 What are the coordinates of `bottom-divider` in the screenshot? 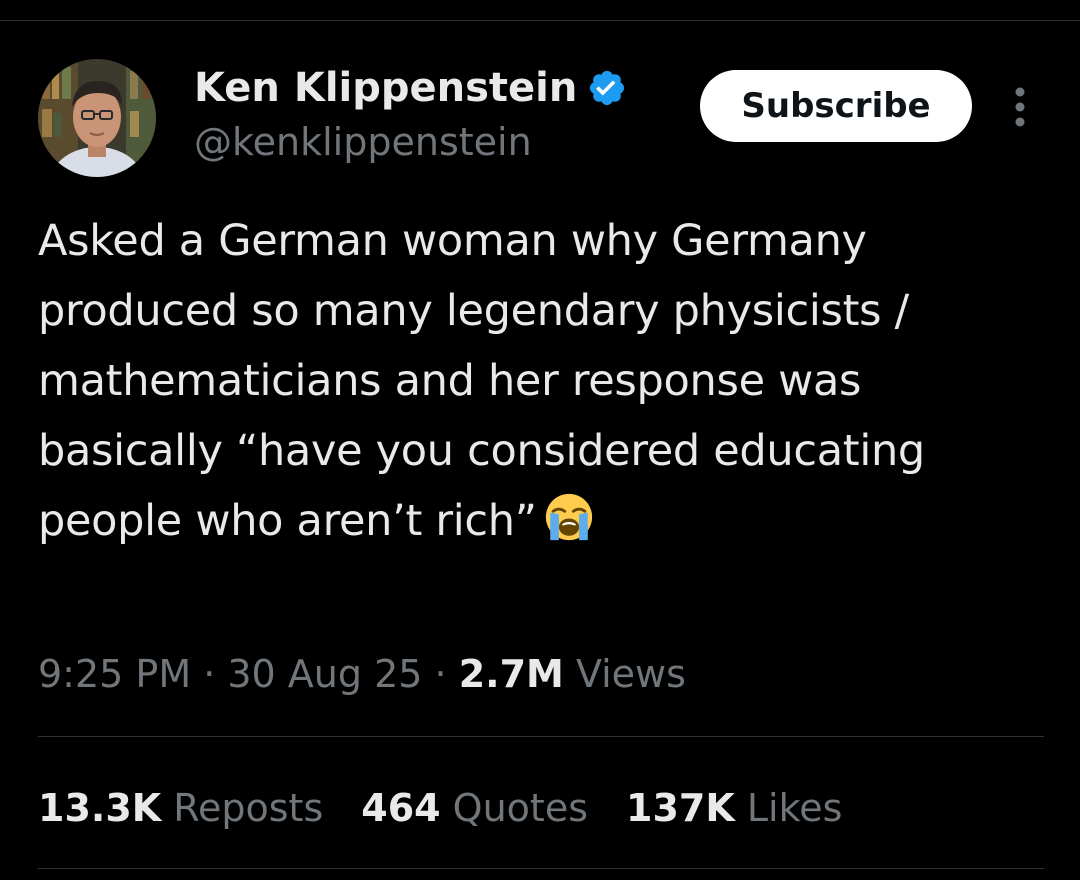 It's located at (541, 868).